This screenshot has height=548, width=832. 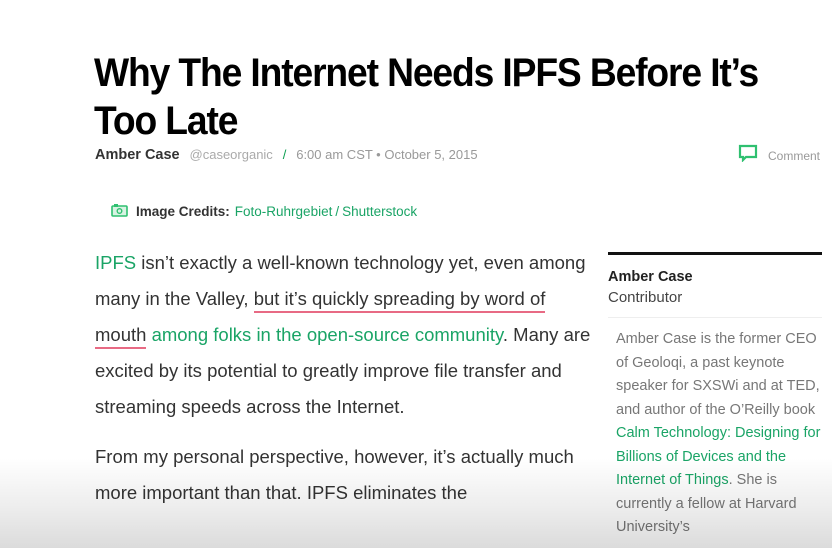 I want to click on author-handle: @caseorganic, so click(x=231, y=154).